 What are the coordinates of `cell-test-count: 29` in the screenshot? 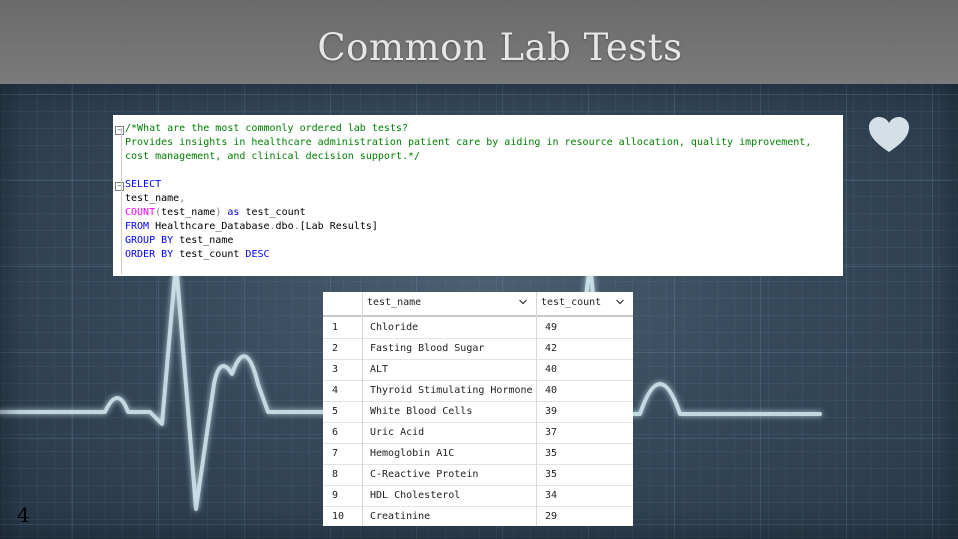 It's located at (551, 516).